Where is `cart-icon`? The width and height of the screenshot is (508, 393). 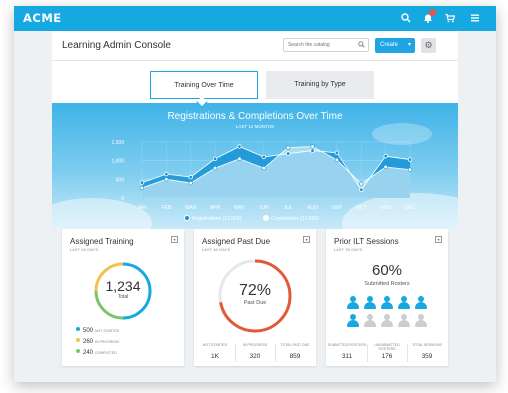
cart-icon is located at coordinates (450, 19).